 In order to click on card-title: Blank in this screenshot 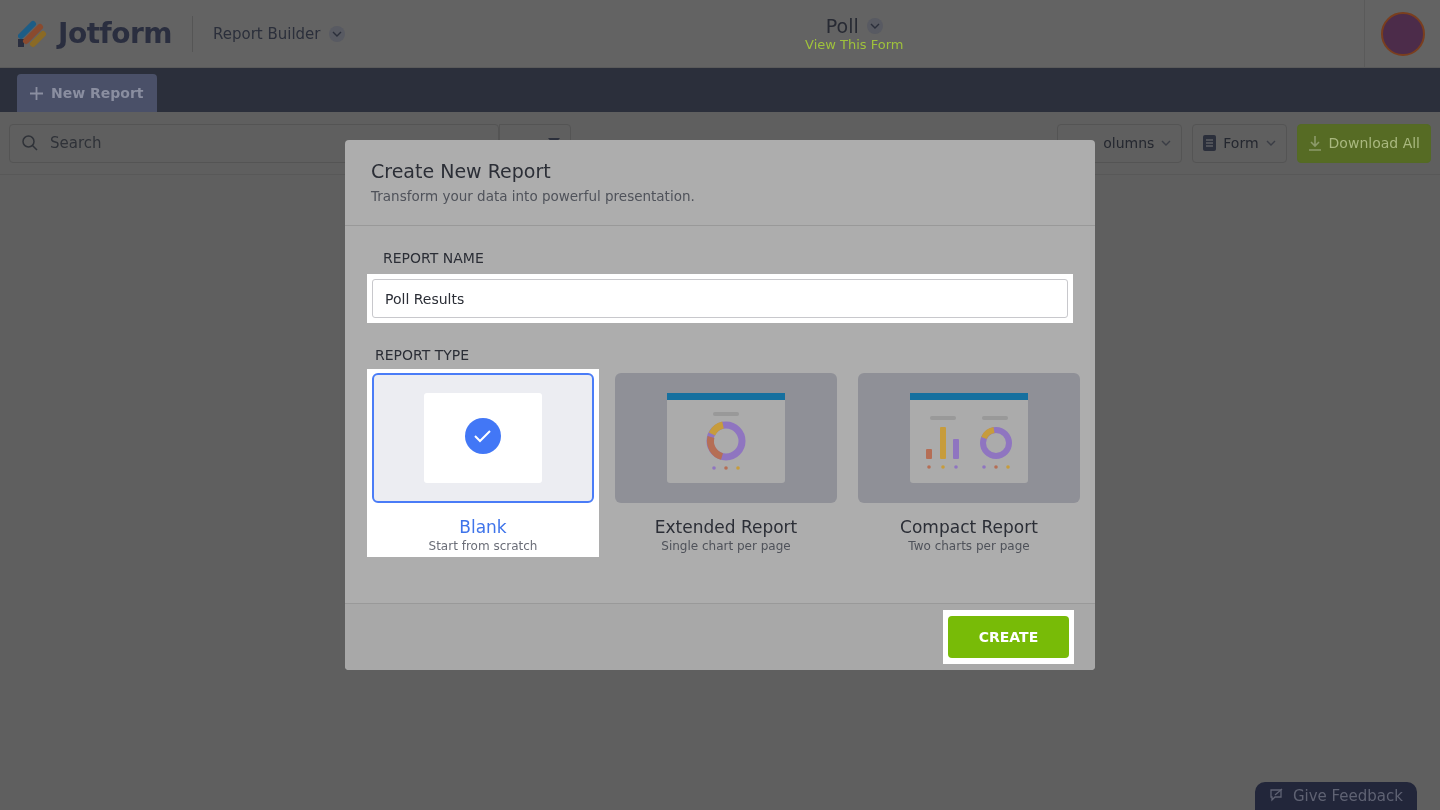, I will do `click(483, 527)`.